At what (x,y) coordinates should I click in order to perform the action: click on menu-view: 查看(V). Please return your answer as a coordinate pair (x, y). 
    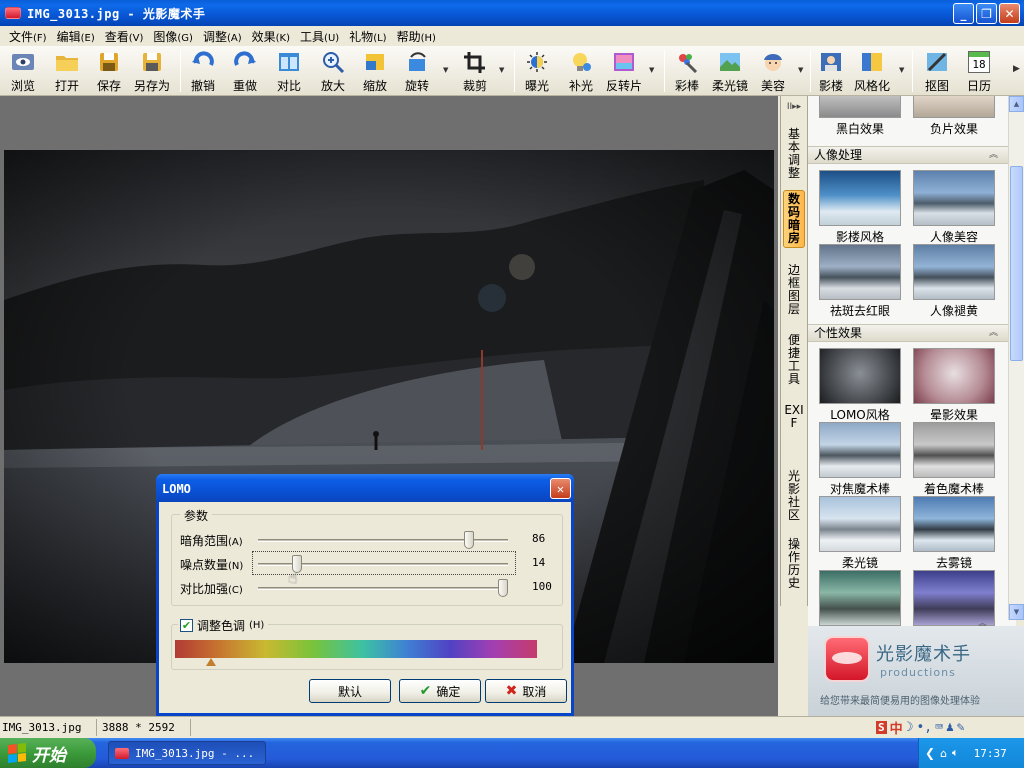
    Looking at the image, I should click on (124, 36).